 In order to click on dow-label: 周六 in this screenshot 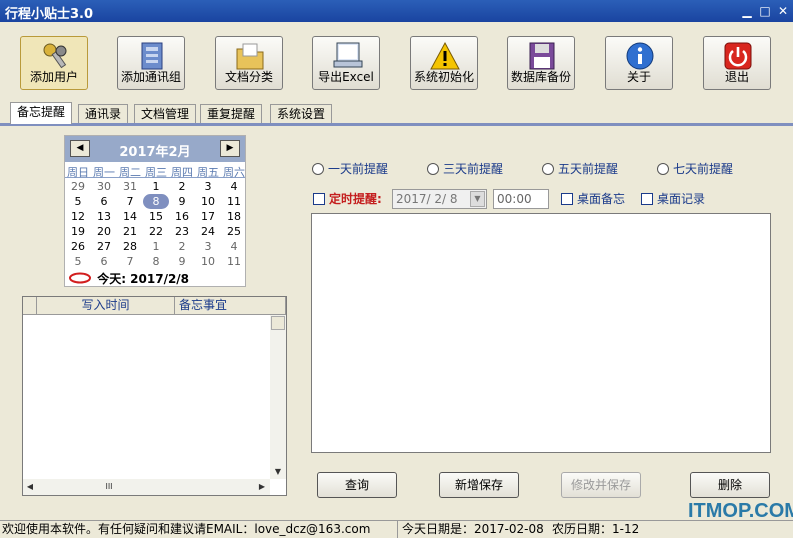, I will do `click(234, 172)`.